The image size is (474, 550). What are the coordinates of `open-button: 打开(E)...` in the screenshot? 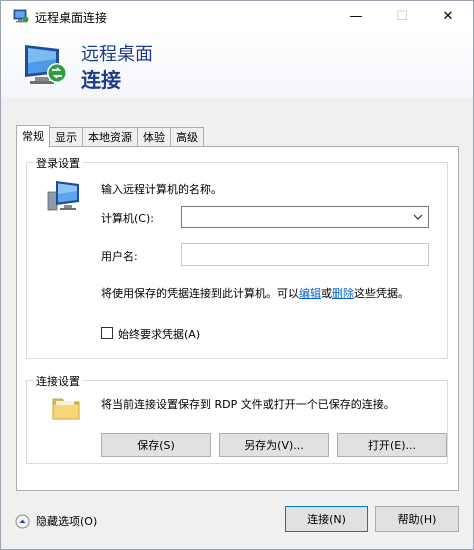 It's located at (392, 445).